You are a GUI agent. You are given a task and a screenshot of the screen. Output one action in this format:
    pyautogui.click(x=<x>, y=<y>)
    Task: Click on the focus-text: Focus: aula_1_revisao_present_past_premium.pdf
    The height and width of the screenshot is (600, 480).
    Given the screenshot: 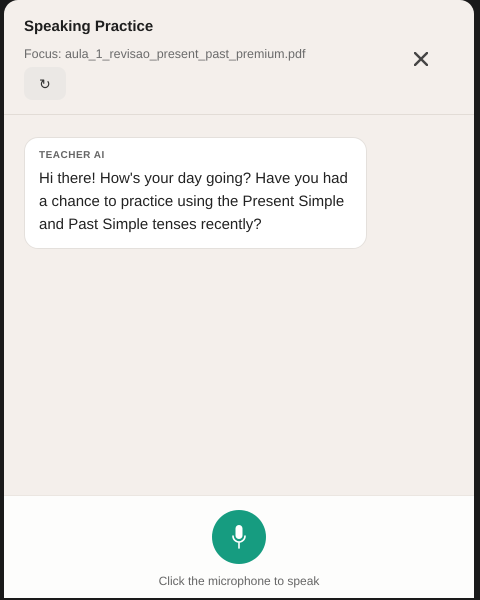 What is the action you would take?
    pyautogui.click(x=165, y=54)
    